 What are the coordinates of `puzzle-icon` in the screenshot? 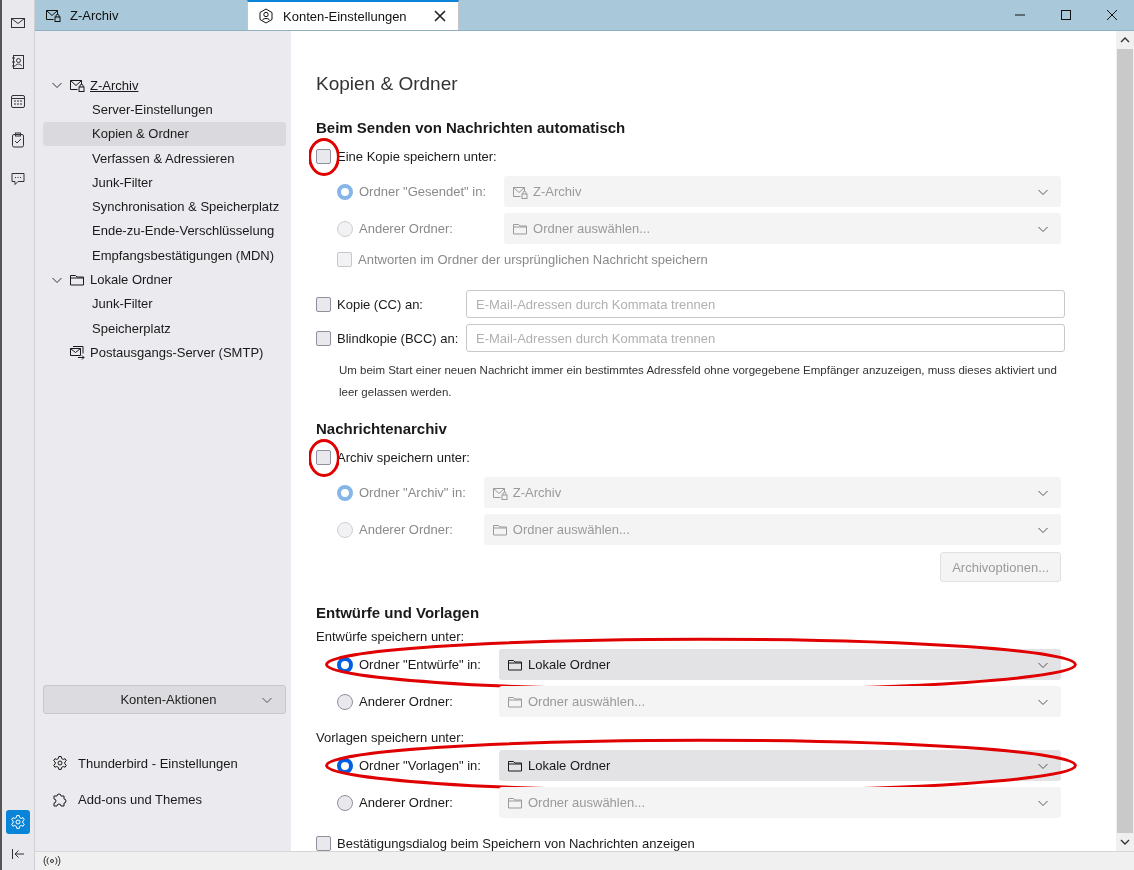 It's located at (60, 799).